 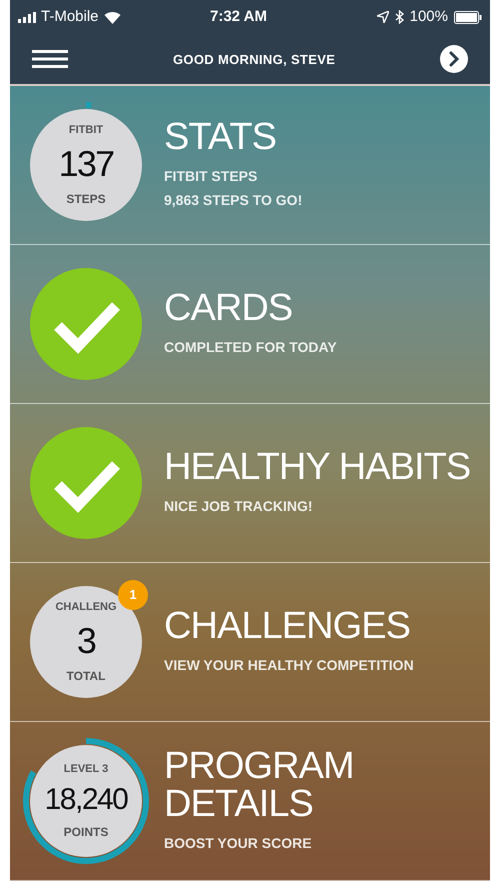 What do you see at coordinates (86, 199) in the screenshot?
I see `circle-label: STEPS` at bounding box center [86, 199].